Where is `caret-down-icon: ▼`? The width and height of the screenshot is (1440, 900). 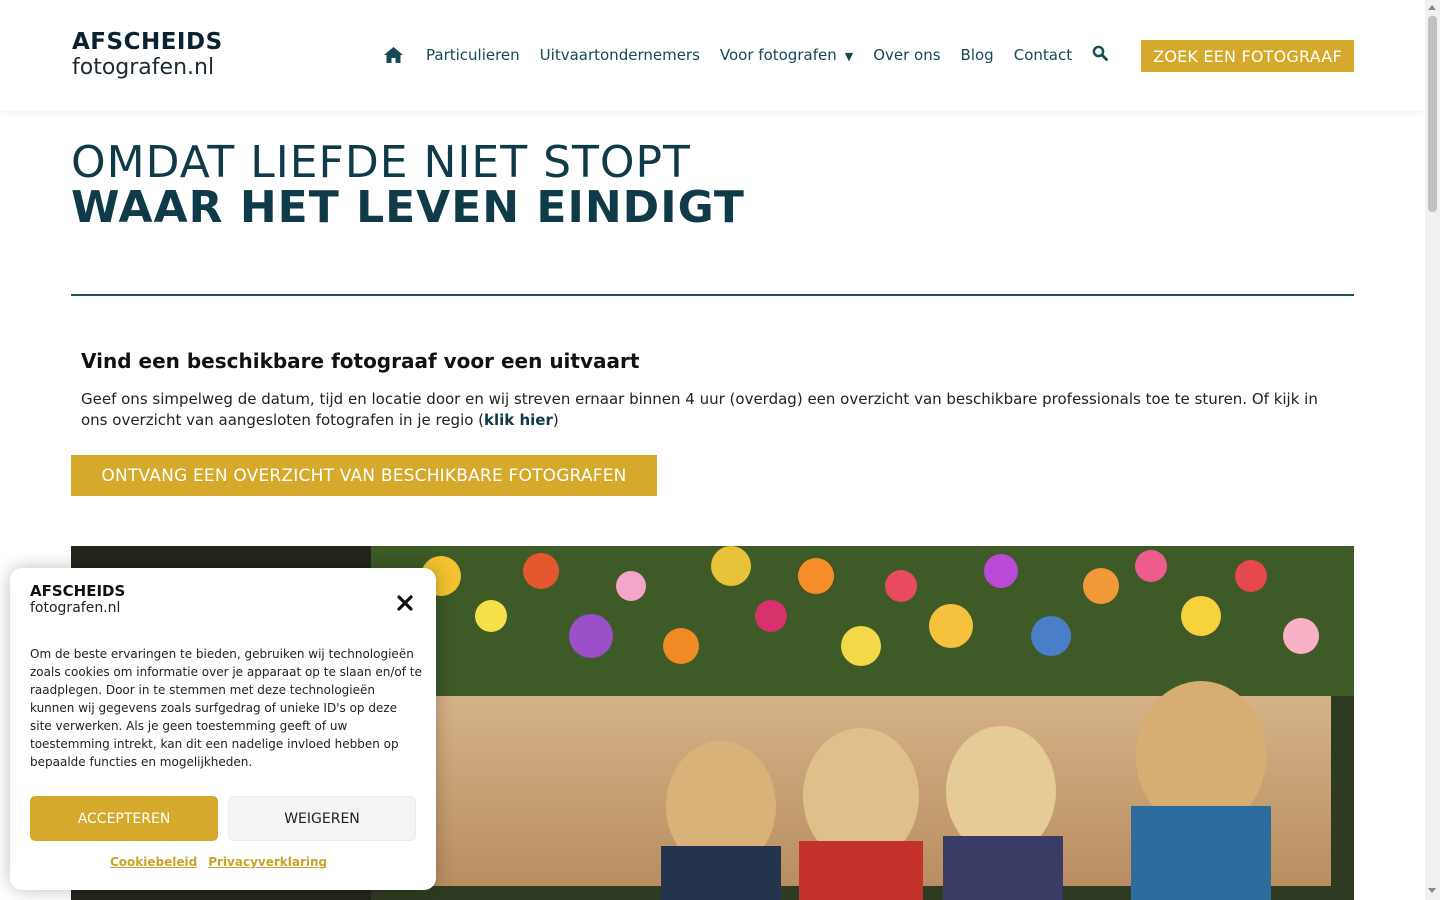
caret-down-icon: ▼ is located at coordinates (849, 56).